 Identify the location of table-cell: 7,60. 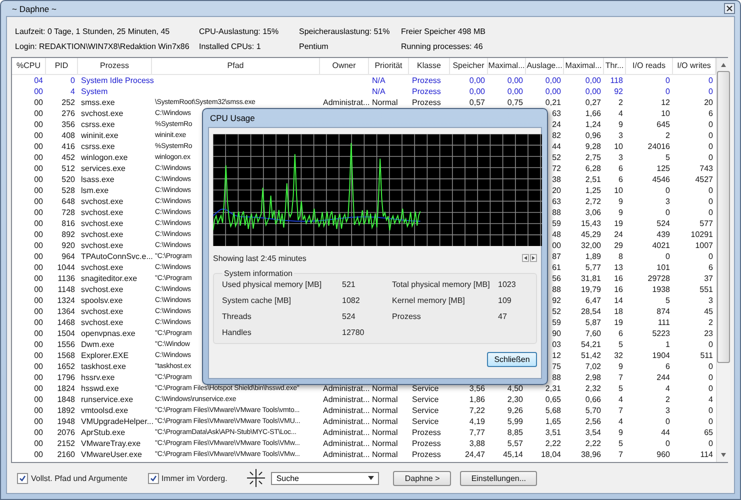
(593, 333).